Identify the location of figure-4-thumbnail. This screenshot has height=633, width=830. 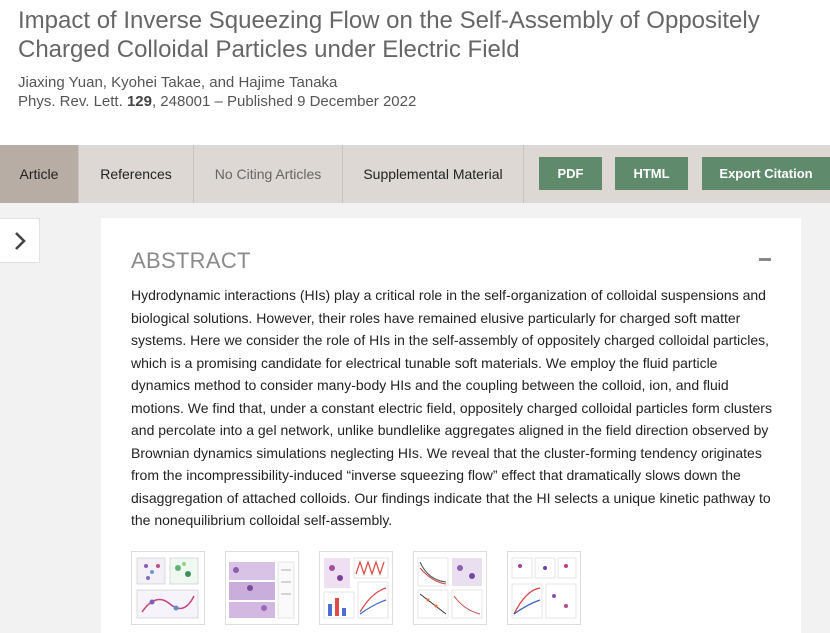
(450, 588).